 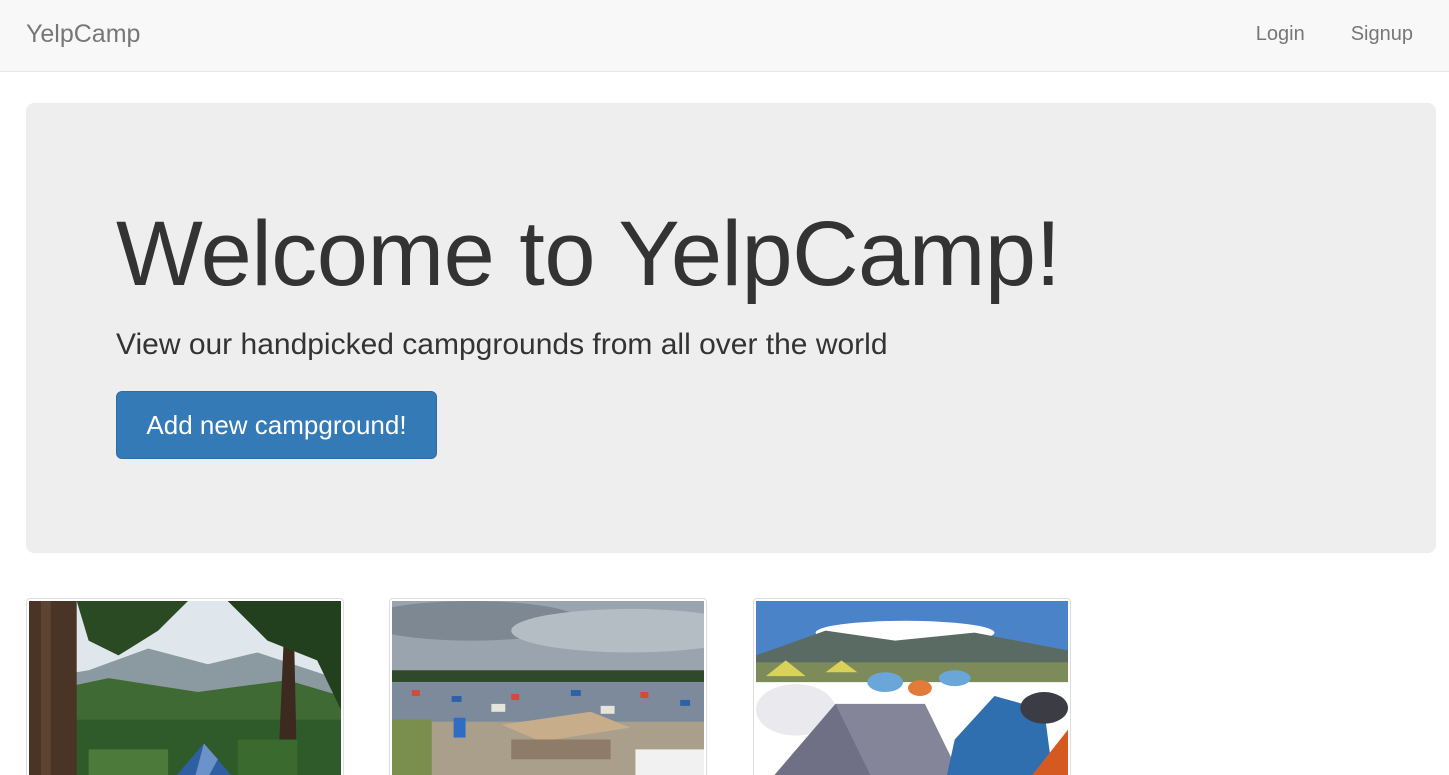 What do you see at coordinates (1334, 34) in the screenshot?
I see `nav-links: Login Signup` at bounding box center [1334, 34].